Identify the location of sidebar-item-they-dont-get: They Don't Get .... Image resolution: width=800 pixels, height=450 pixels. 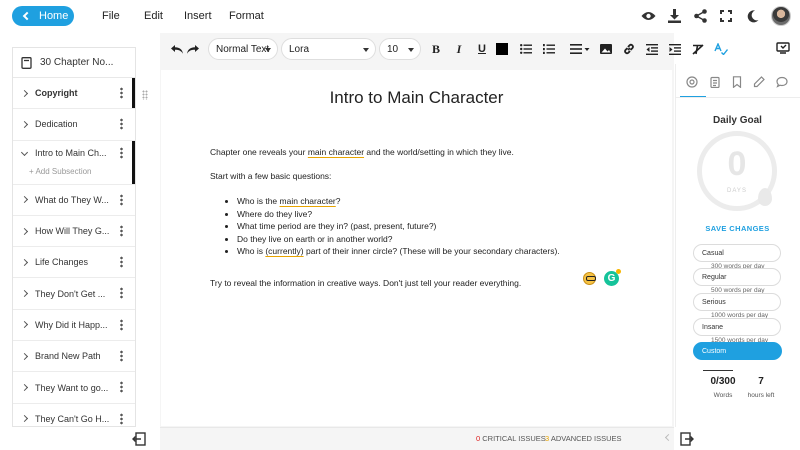
(74, 294).